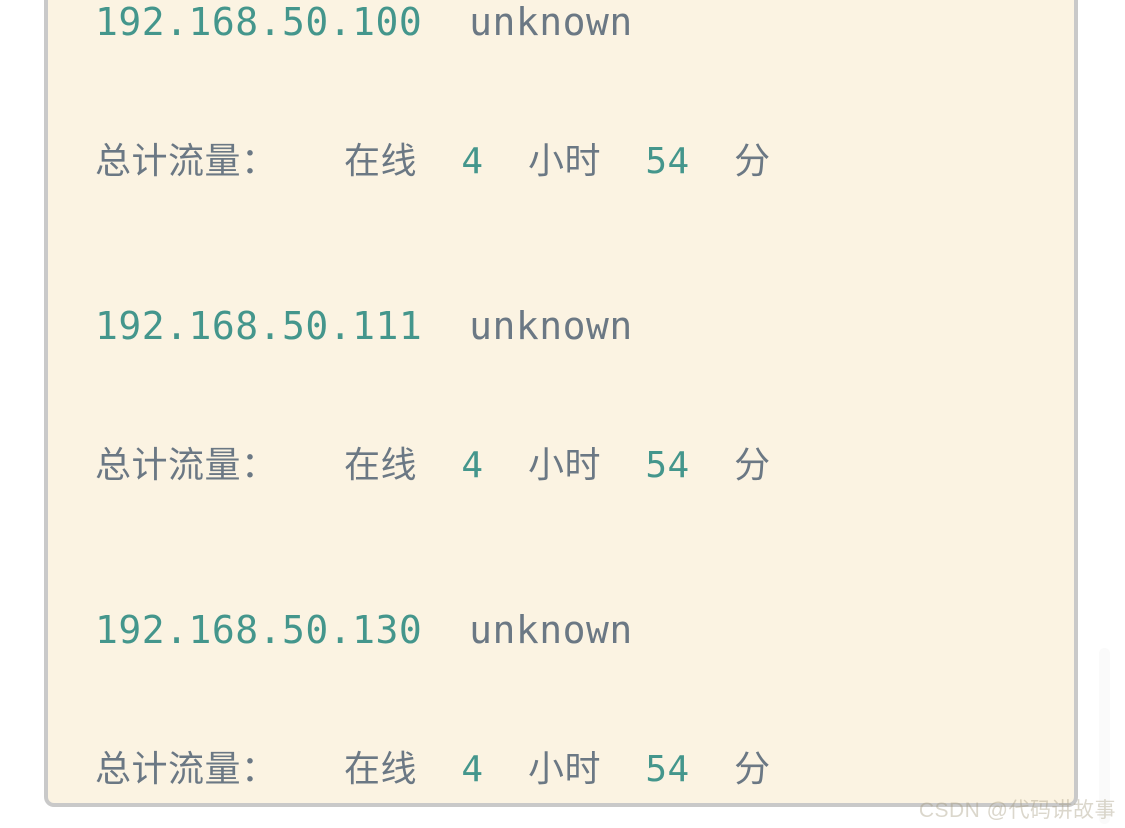 This screenshot has width=1125, height=828. Describe the element at coordinates (1104, 736) in the screenshot. I see `vertical-scrollbar-thumb` at that location.